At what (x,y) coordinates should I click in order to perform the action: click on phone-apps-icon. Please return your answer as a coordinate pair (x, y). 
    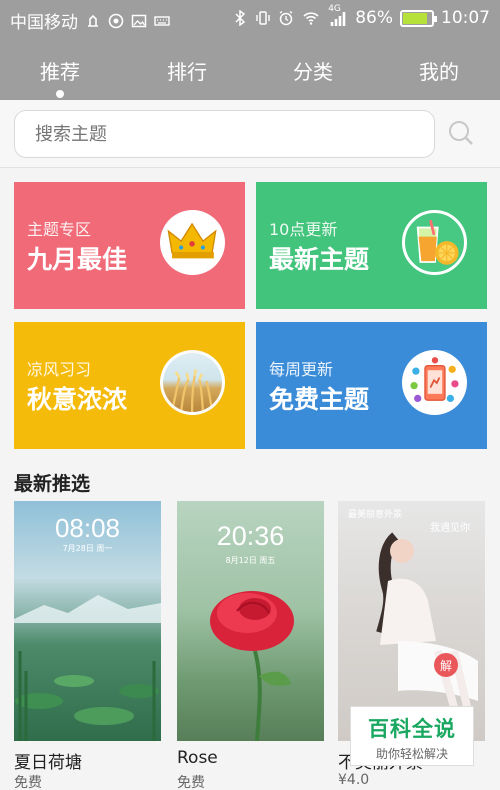
    Looking at the image, I should click on (434, 382).